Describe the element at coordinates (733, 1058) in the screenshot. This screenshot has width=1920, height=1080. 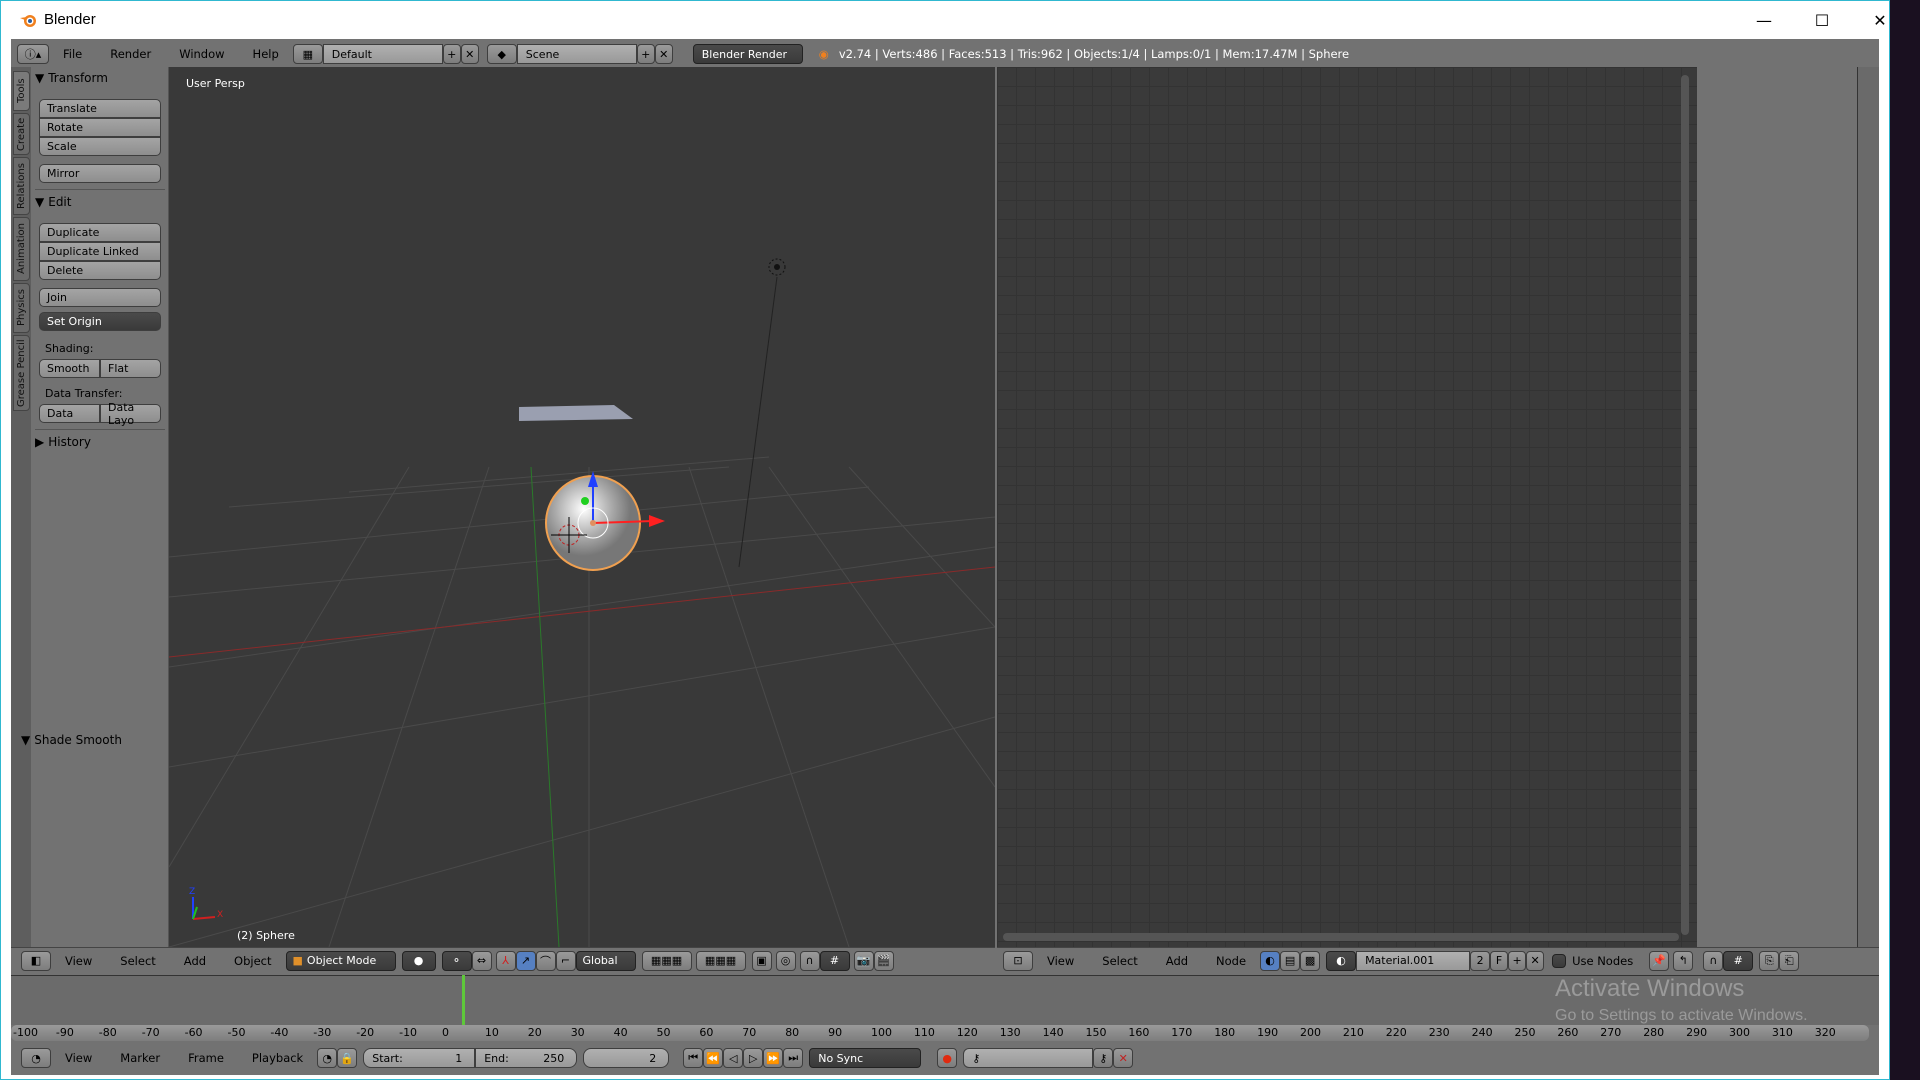
I see `play-reverse-button: ◁` at that location.